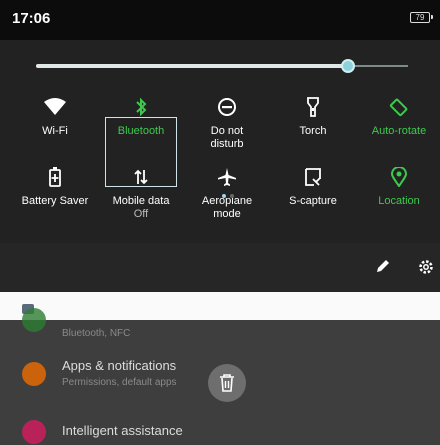 The image size is (440, 445). Describe the element at coordinates (227, 144) in the screenshot. I see `tile-sublabel: disturb` at that location.